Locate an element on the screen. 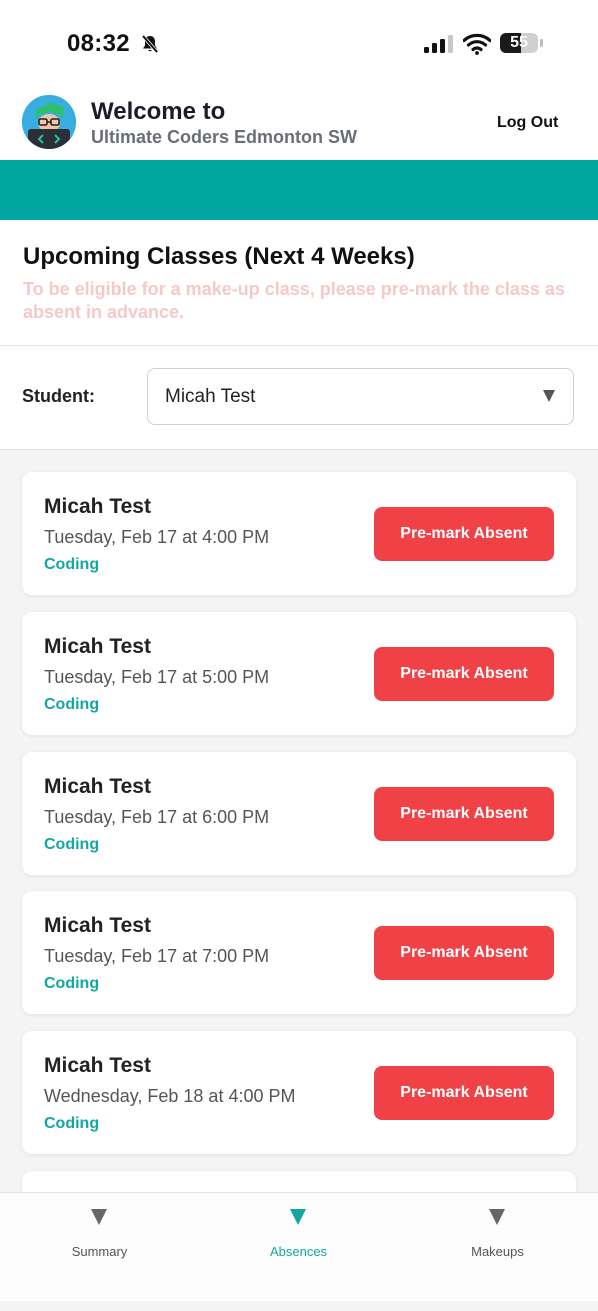 The width and height of the screenshot is (598, 1311). tab-absences: Absences is located at coordinates (298, 1247).